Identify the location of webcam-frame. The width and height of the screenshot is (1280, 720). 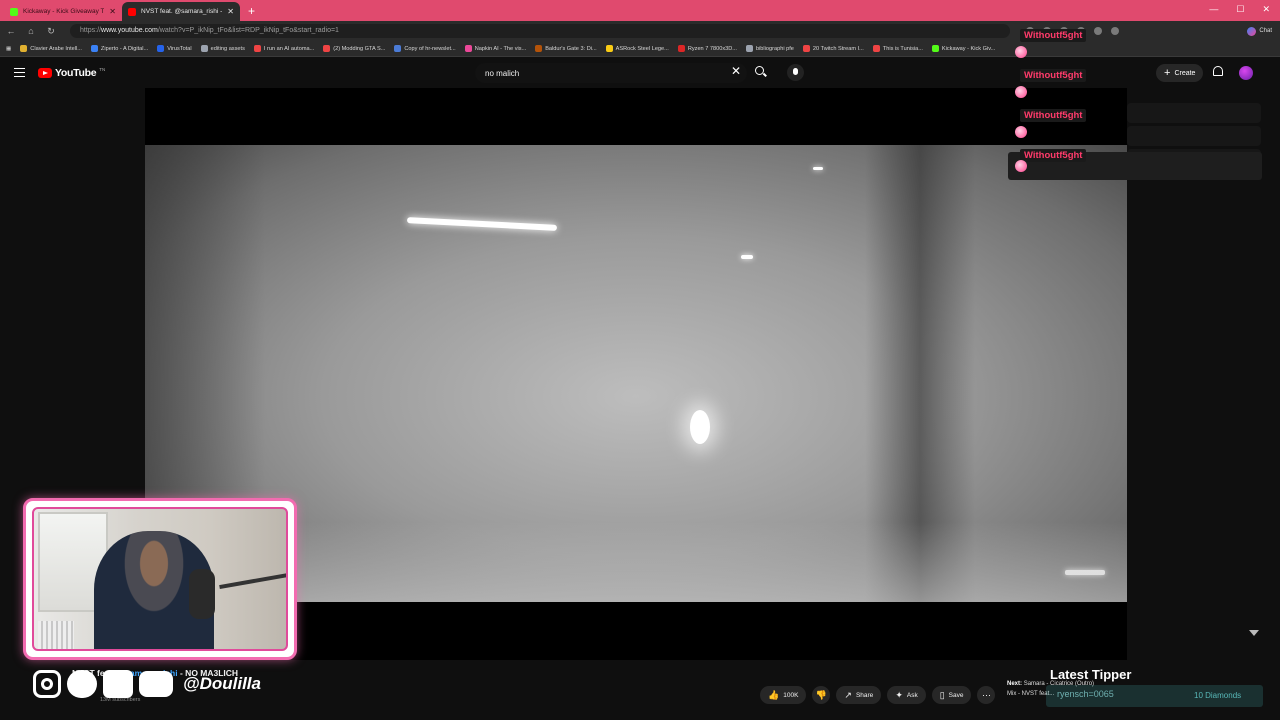
(160, 579).